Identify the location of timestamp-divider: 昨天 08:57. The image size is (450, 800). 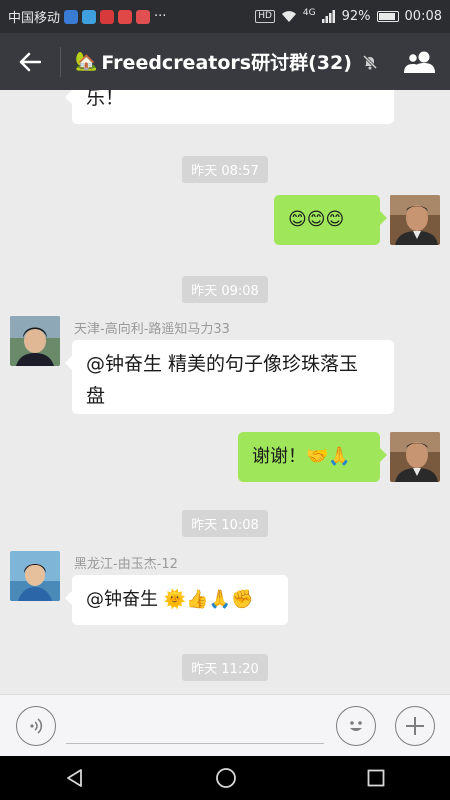
(225, 169).